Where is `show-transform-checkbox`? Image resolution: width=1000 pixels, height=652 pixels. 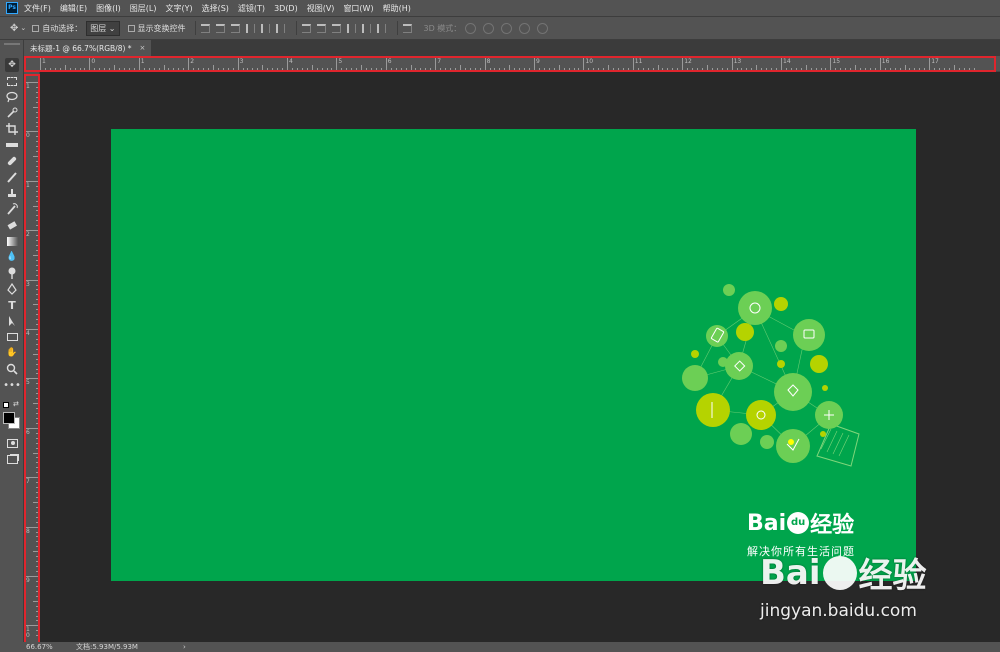
show-transform-checkbox is located at coordinates (131, 28).